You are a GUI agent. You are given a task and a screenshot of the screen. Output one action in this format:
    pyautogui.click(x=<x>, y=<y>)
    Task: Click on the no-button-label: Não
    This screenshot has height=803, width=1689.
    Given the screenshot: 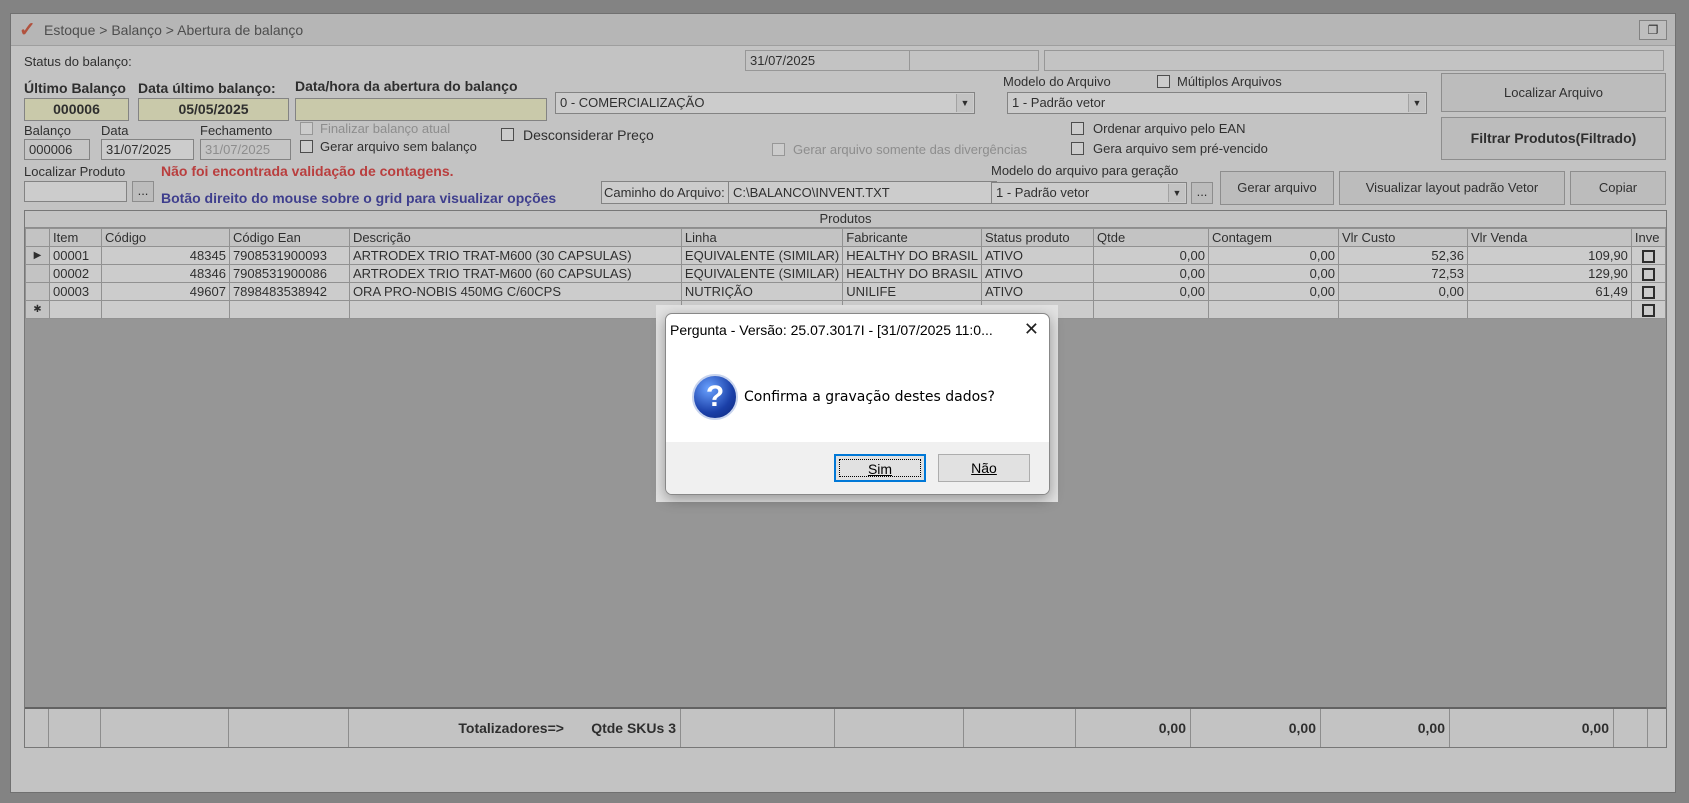 What is the action you would take?
    pyautogui.click(x=984, y=468)
    